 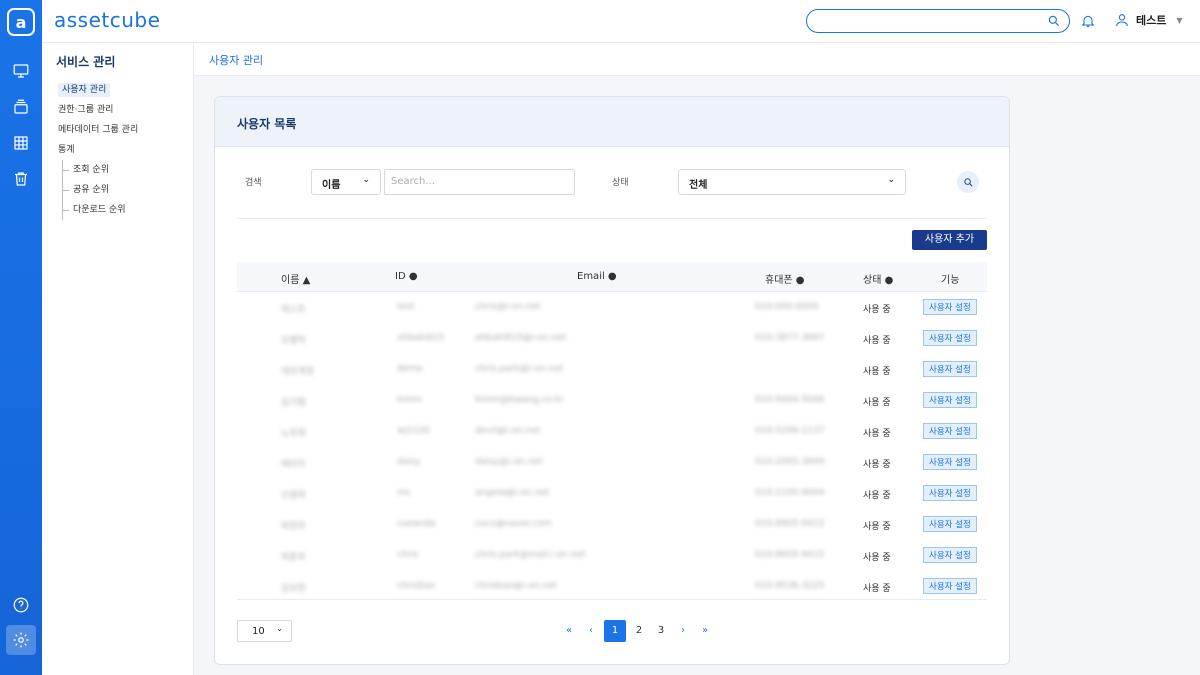 I want to click on cell-phone: 010-9444-5046, so click(x=790, y=400).